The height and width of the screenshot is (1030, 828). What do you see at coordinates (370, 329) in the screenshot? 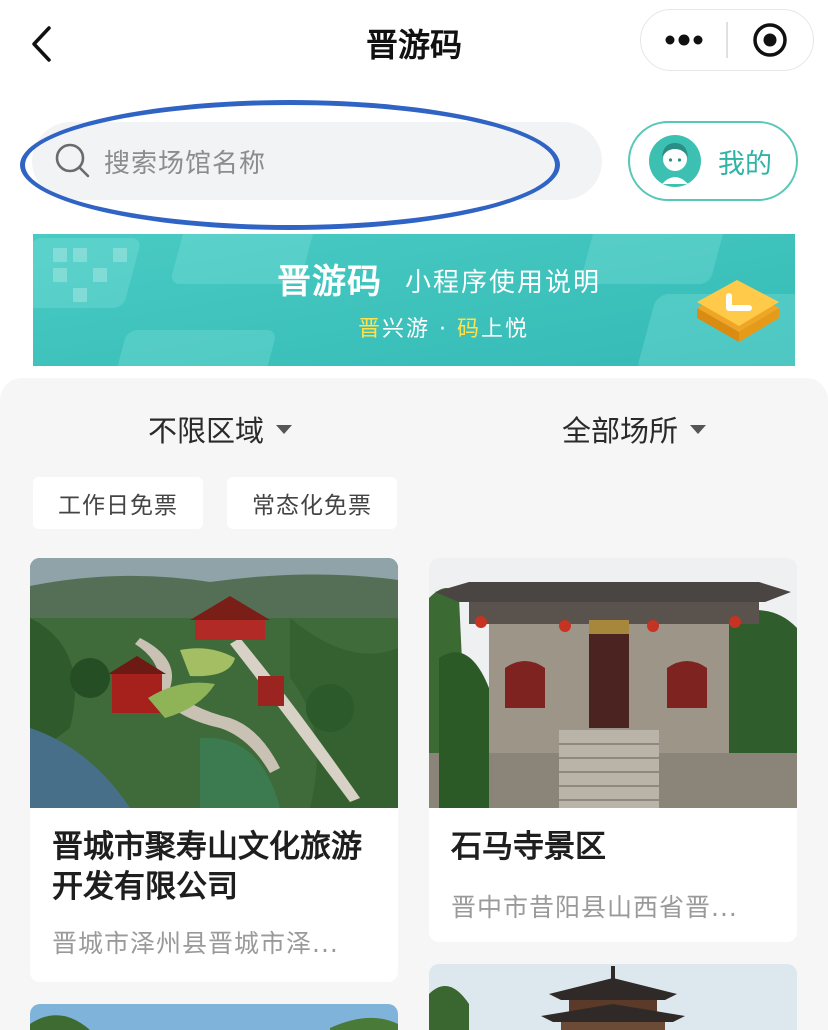
I see `banner-tag-jin: 晋` at bounding box center [370, 329].